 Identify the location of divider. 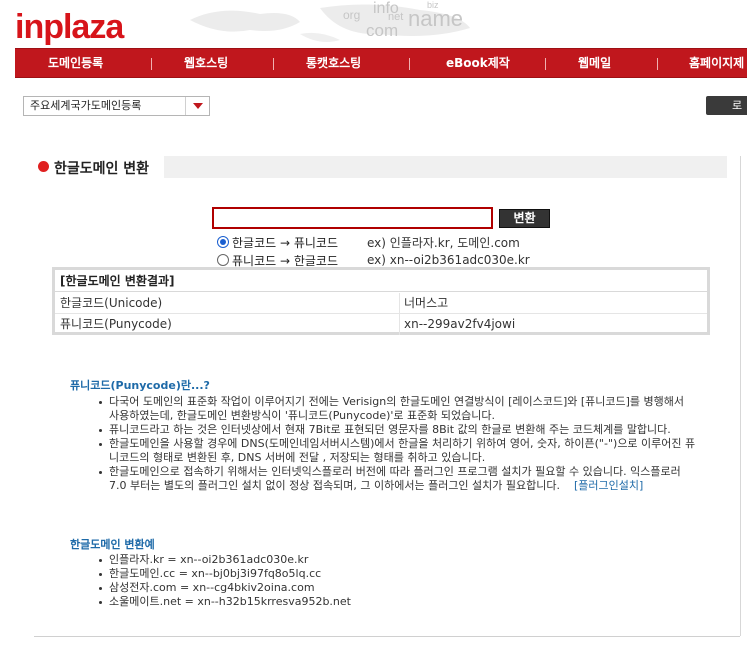
(740, 396).